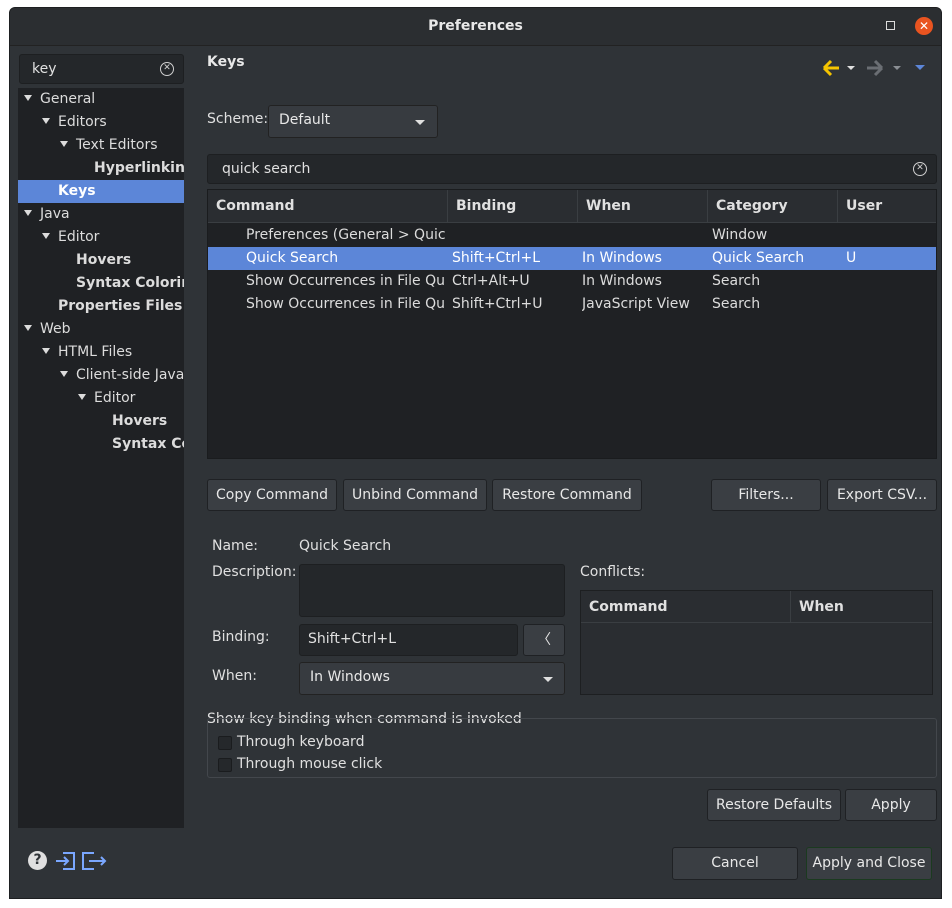  Describe the element at coordinates (101, 191) in the screenshot. I see `tree-item-keys: Keys` at that location.